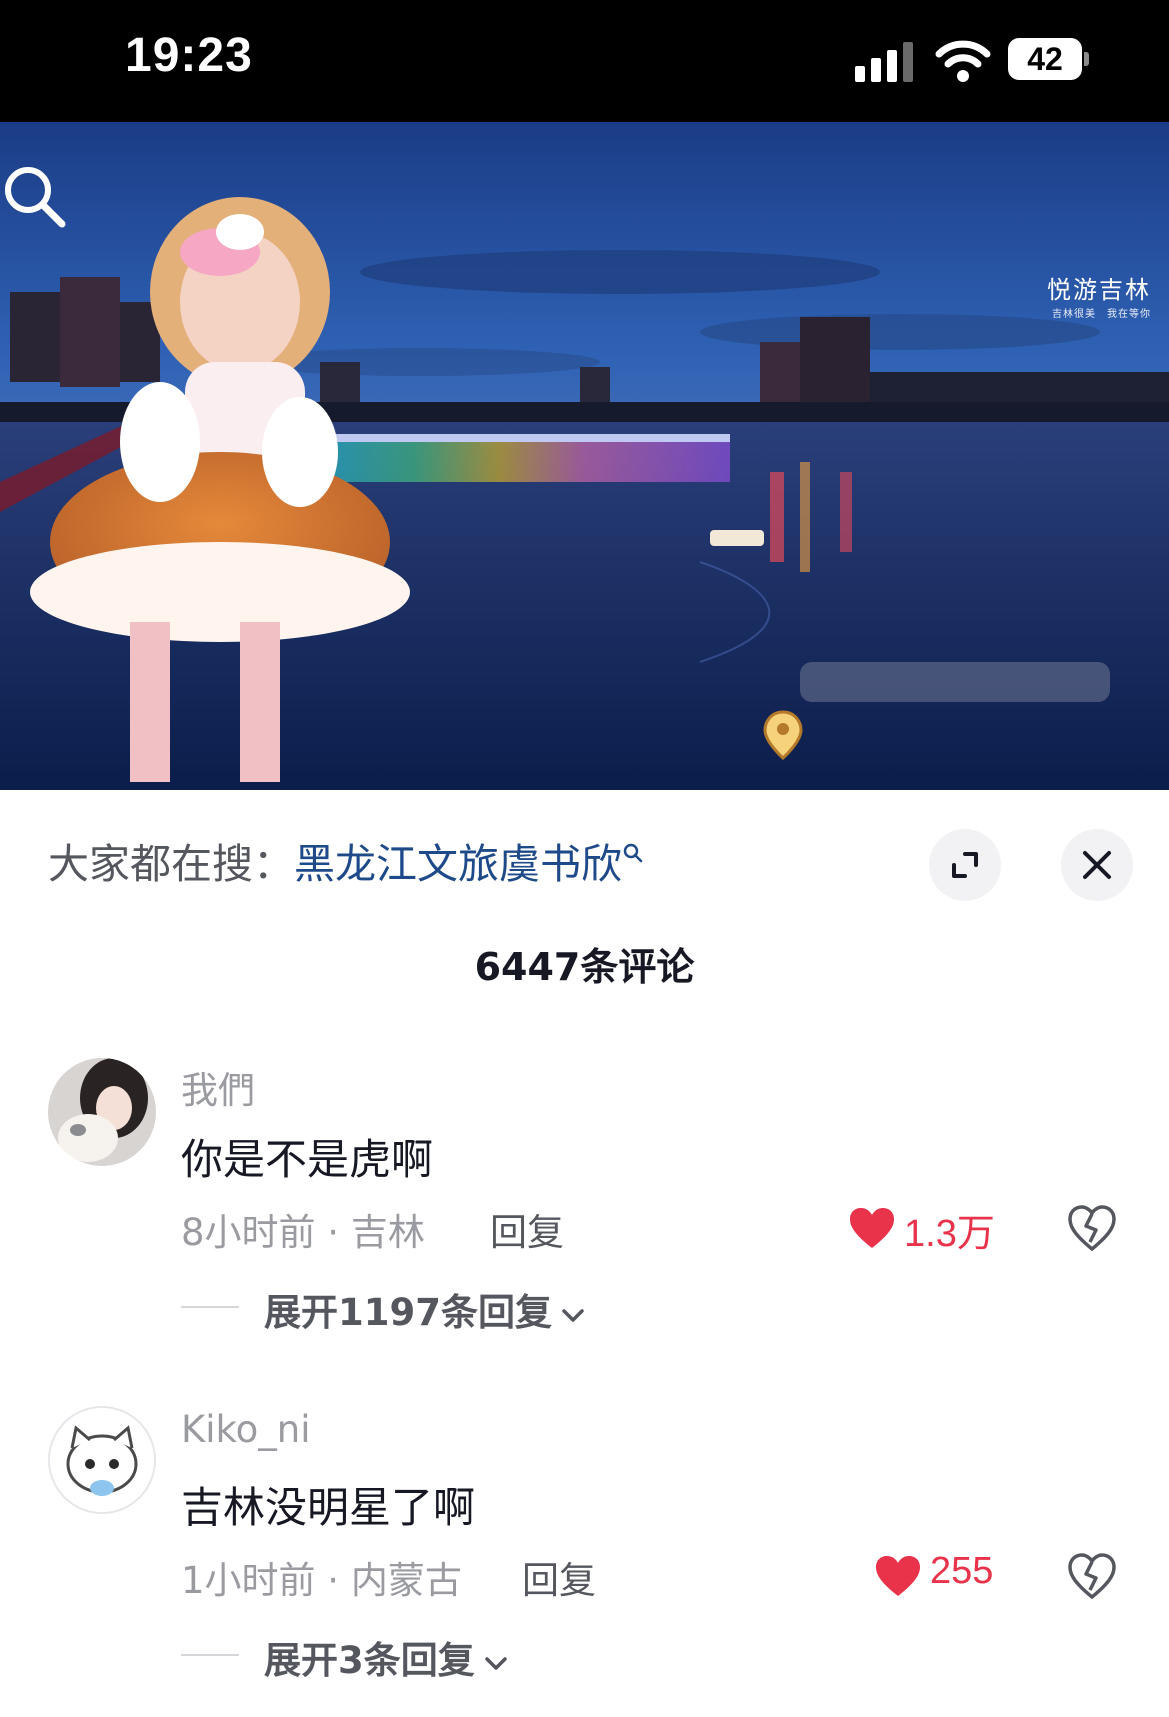 This screenshot has height=1717, width=1169. I want to click on status-time: 19:23, so click(189, 55).